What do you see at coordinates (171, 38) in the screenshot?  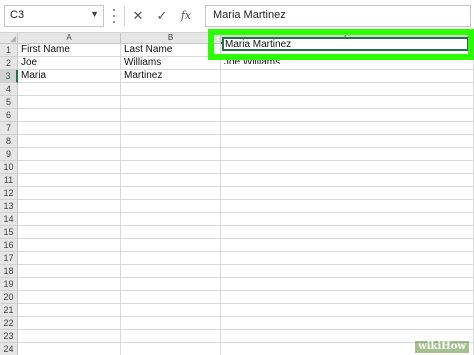 I see `column-header-b: B` at bounding box center [171, 38].